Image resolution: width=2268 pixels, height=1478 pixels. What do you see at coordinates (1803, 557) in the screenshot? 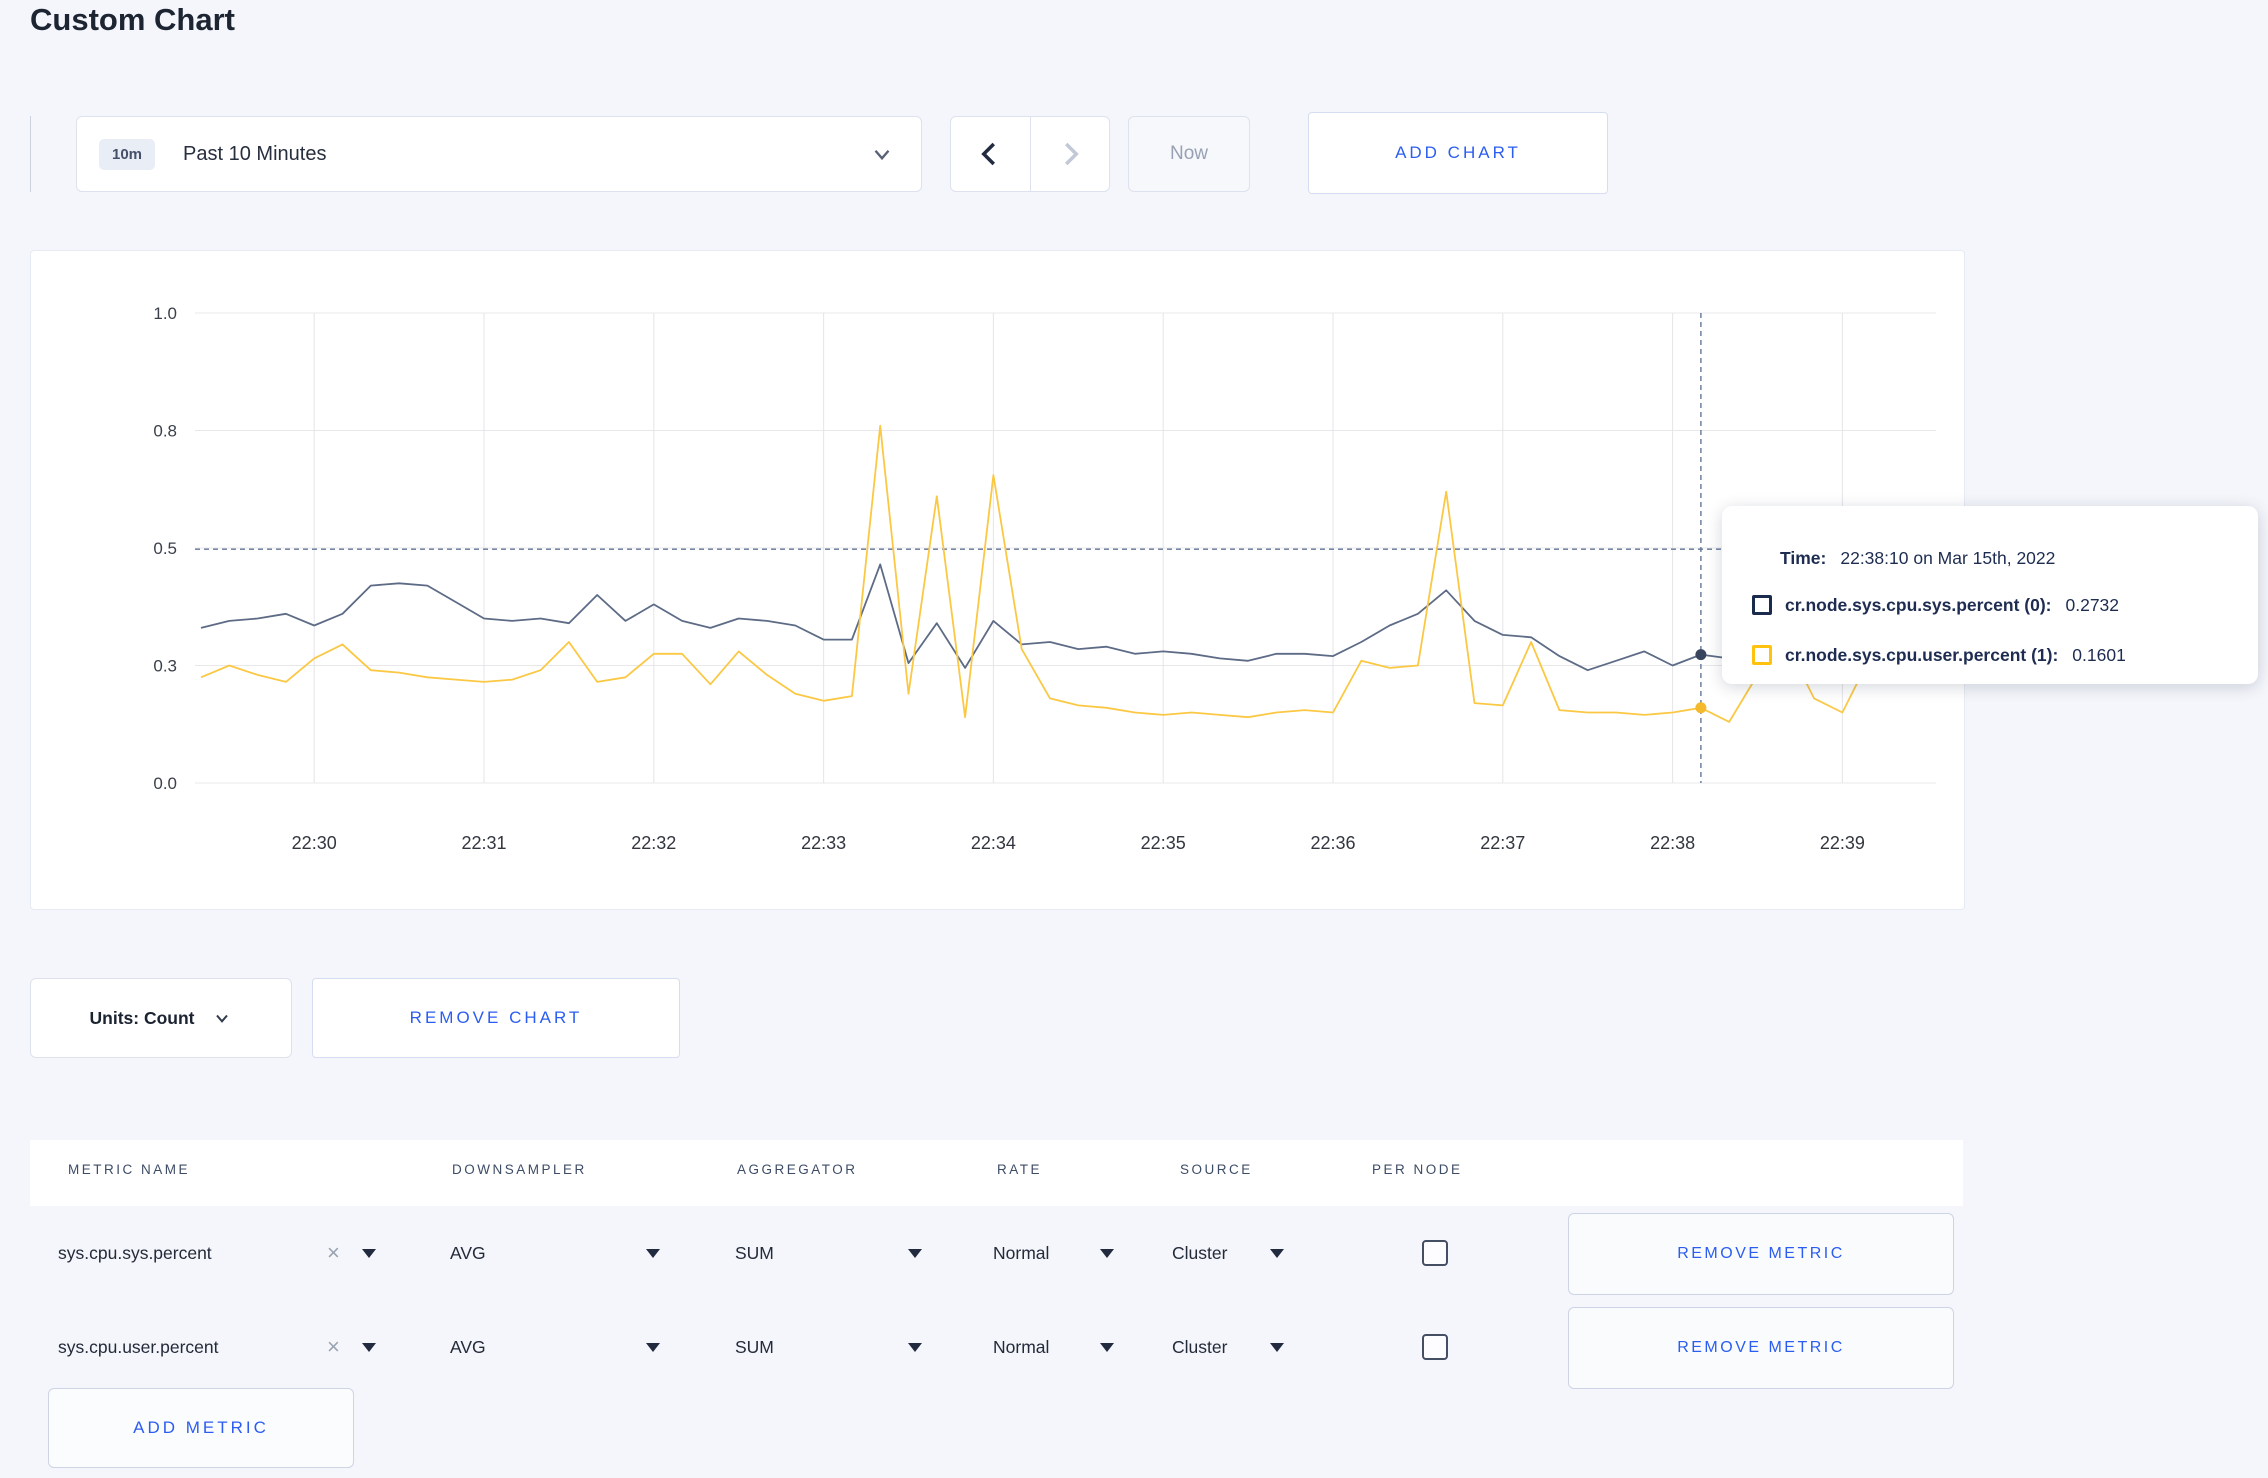
I see `tooltip-time-label: Time:` at bounding box center [1803, 557].